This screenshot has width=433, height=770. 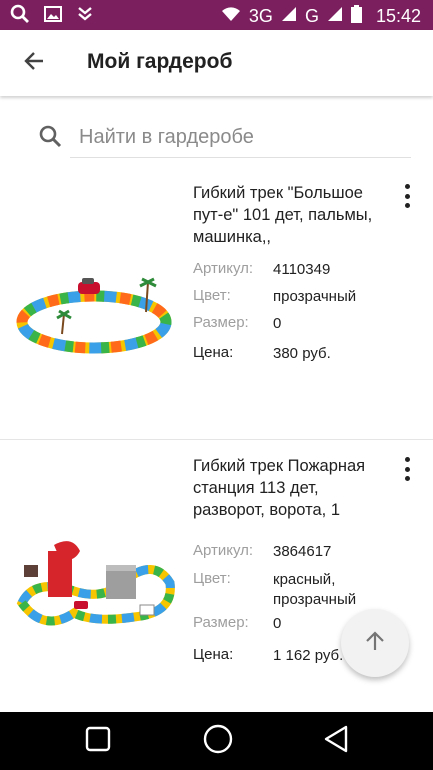 I want to click on color-value: прозрачный, so click(x=315, y=296).